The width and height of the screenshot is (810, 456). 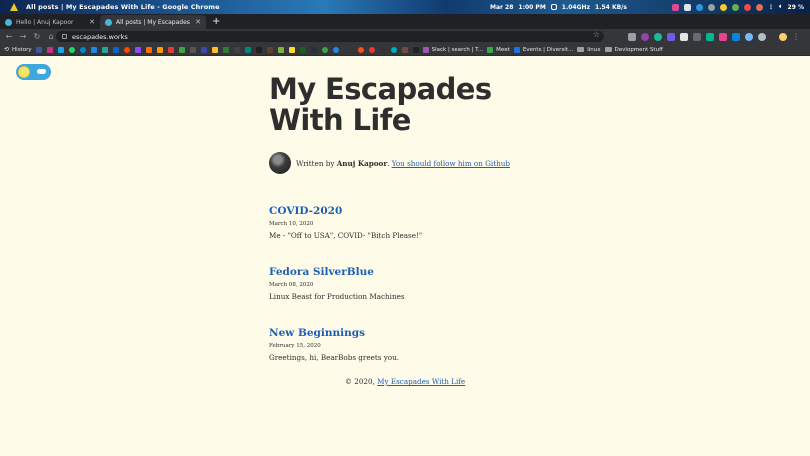 I want to click on whatsapp-icon, so click(x=71, y=49).